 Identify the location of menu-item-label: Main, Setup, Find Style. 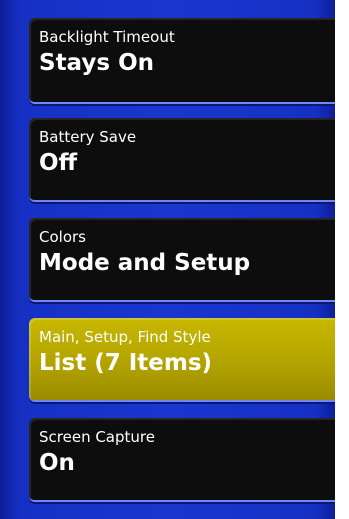
(125, 337).